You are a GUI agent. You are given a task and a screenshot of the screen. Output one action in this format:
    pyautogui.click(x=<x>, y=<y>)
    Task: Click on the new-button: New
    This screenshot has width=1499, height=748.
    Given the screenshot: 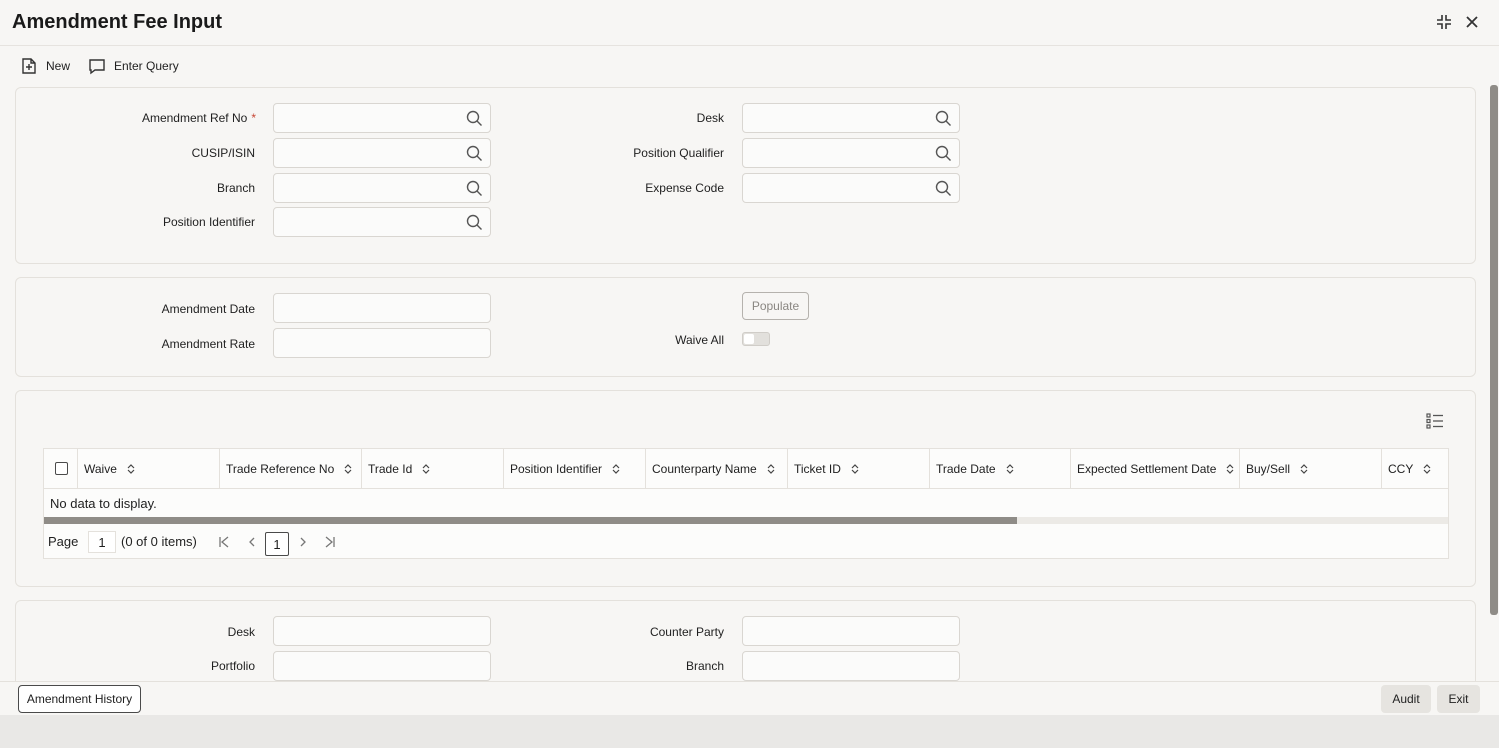 What is the action you would take?
    pyautogui.click(x=45, y=66)
    